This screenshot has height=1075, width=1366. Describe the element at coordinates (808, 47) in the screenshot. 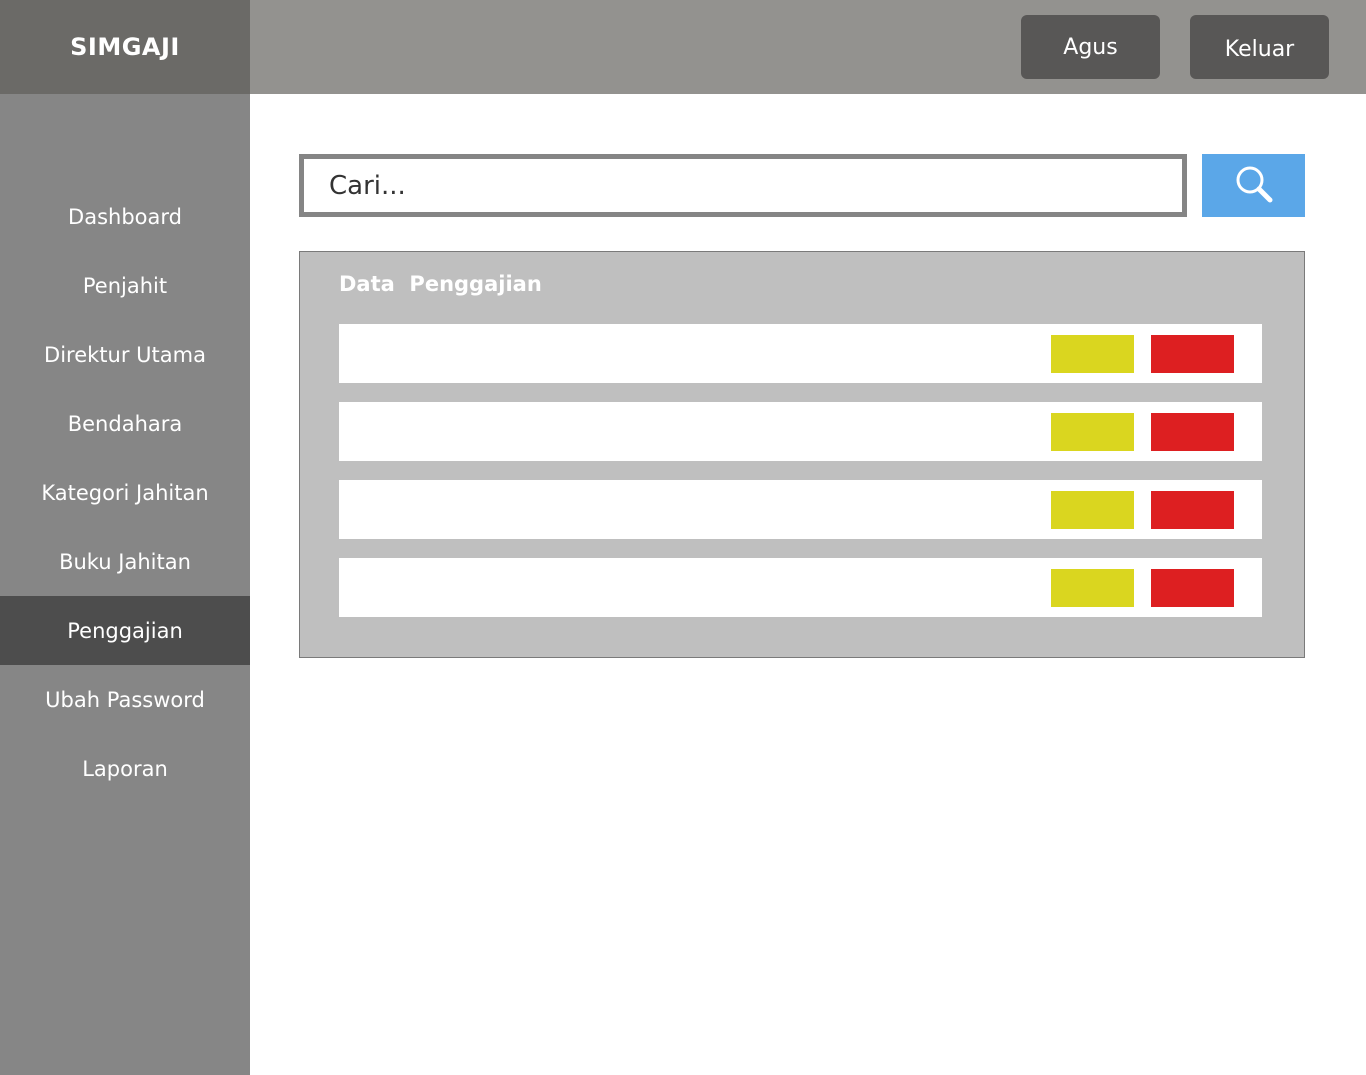

I see `top-bar: Agus Keluar` at that location.